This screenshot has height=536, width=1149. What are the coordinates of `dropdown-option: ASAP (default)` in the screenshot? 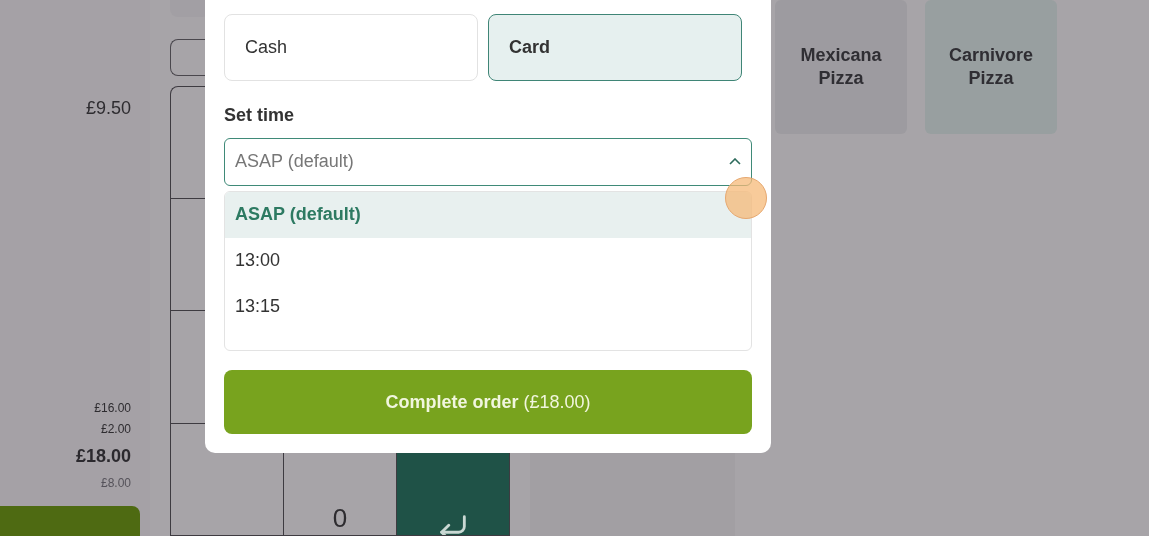 It's located at (488, 214).